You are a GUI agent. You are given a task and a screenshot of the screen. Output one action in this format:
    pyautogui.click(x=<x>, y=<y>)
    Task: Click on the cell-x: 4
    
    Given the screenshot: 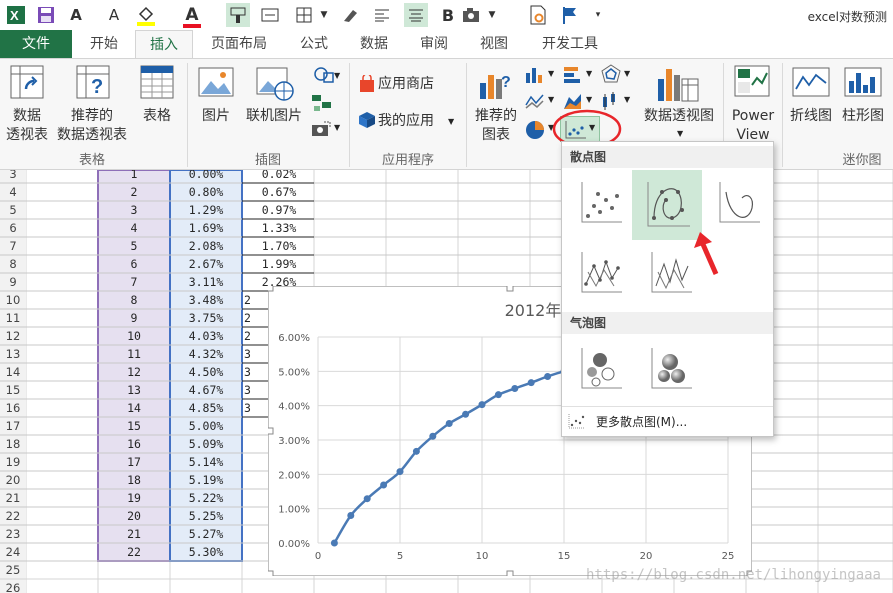 What is the action you would take?
    pyautogui.click(x=134, y=228)
    